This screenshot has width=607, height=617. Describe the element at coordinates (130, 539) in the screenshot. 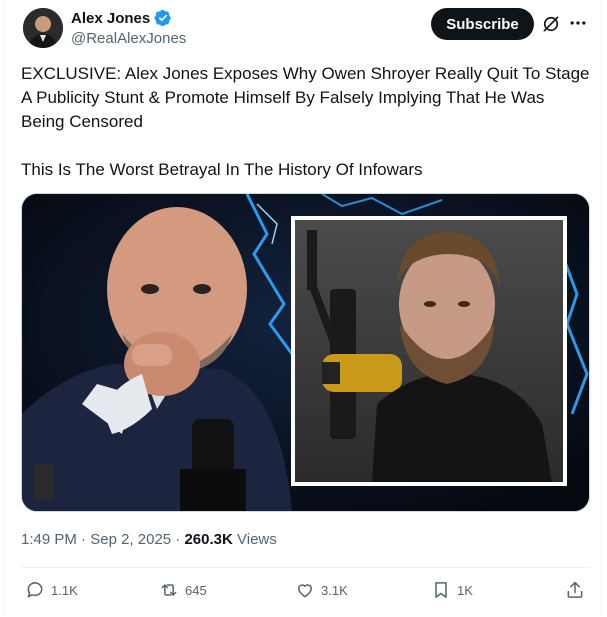

I see `post-date: Sep 2, 2025` at that location.